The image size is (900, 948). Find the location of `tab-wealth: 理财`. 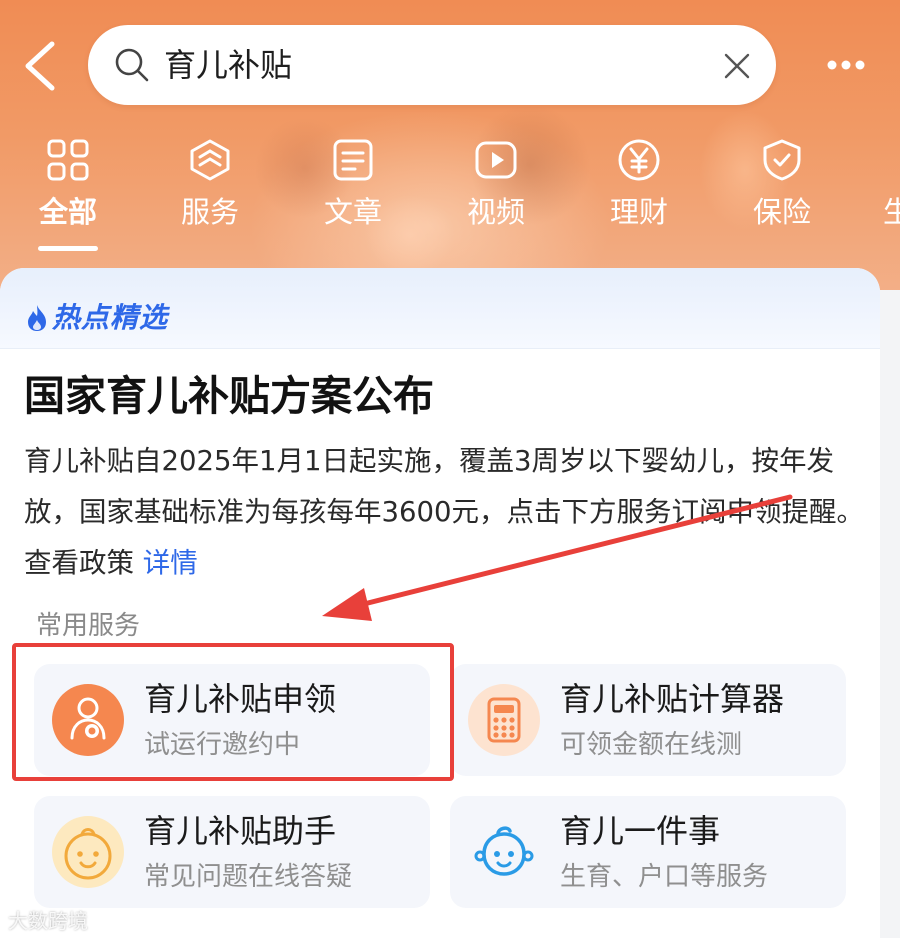

tab-wealth: 理财 is located at coordinates (639, 203).